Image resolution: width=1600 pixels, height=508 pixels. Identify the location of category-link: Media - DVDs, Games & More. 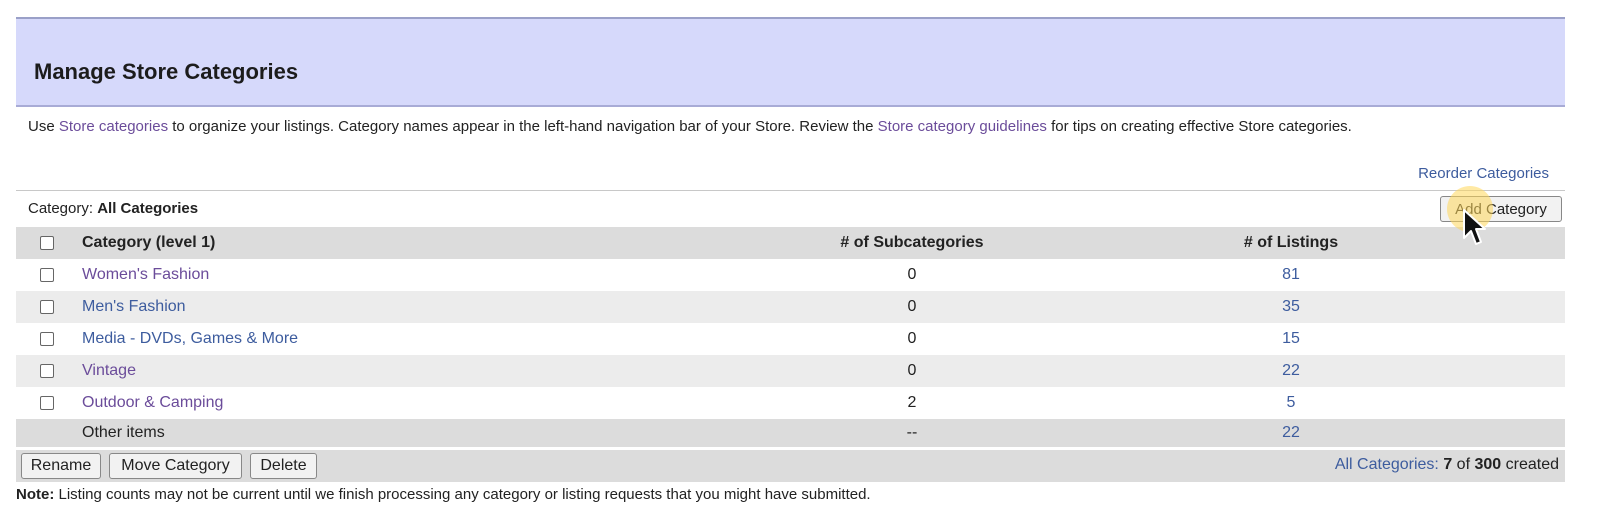
(190, 339).